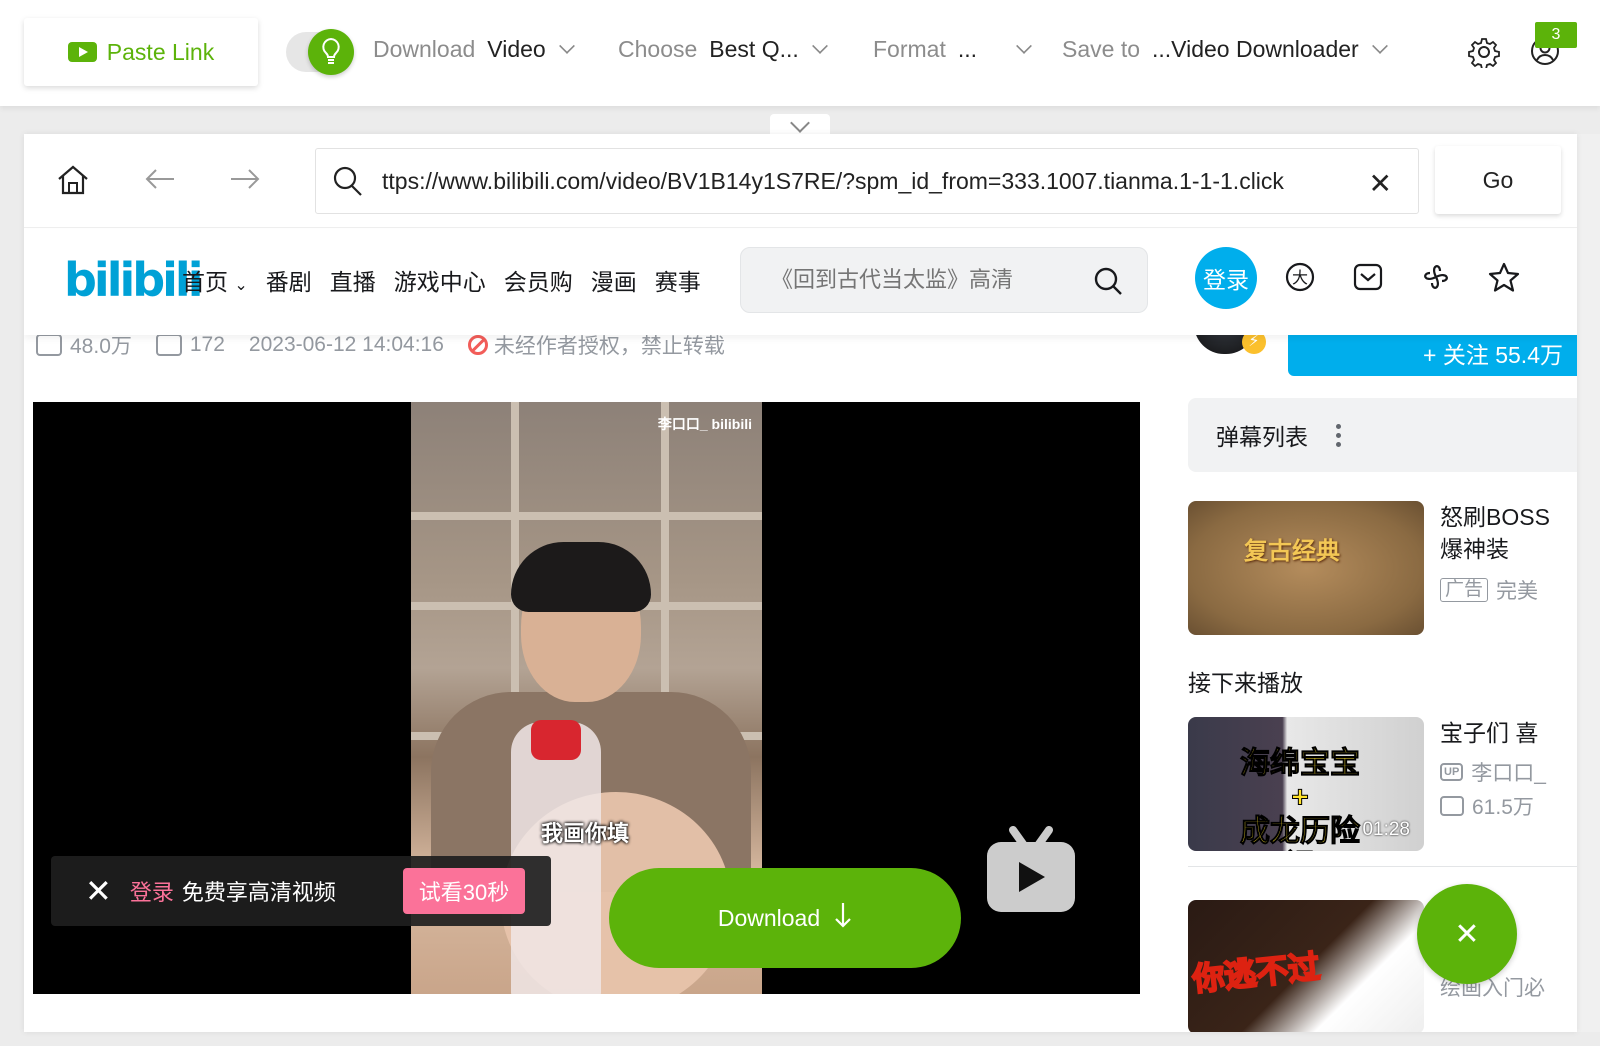 The width and height of the screenshot is (1600, 1046). Describe the element at coordinates (331, 52) in the screenshot. I see `lightbulb-icon` at that location.